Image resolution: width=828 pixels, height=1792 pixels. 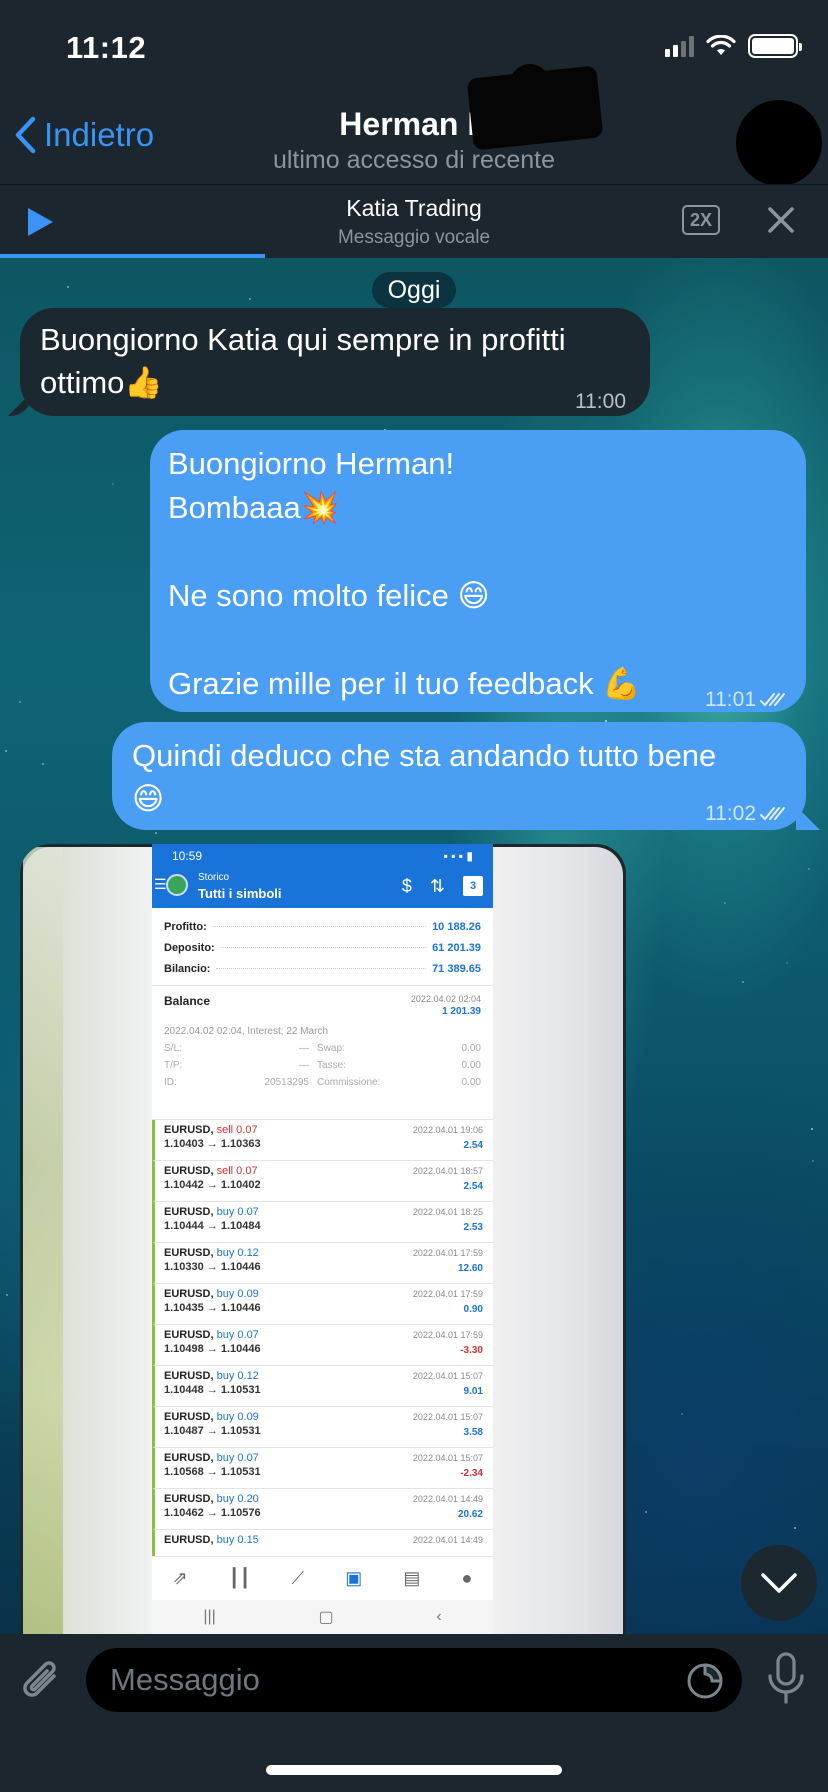 I want to click on message-input, so click(x=390, y=1680).